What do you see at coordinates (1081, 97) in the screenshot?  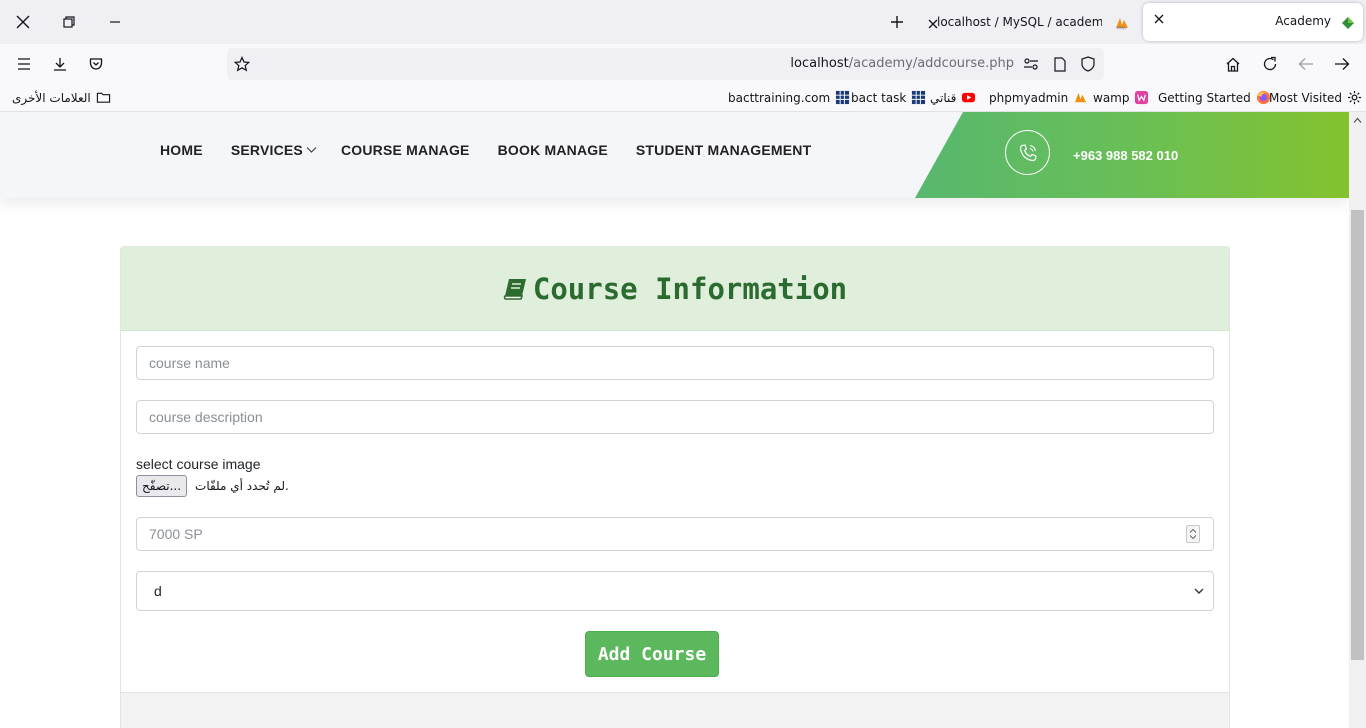 I see `pma-icon` at bounding box center [1081, 97].